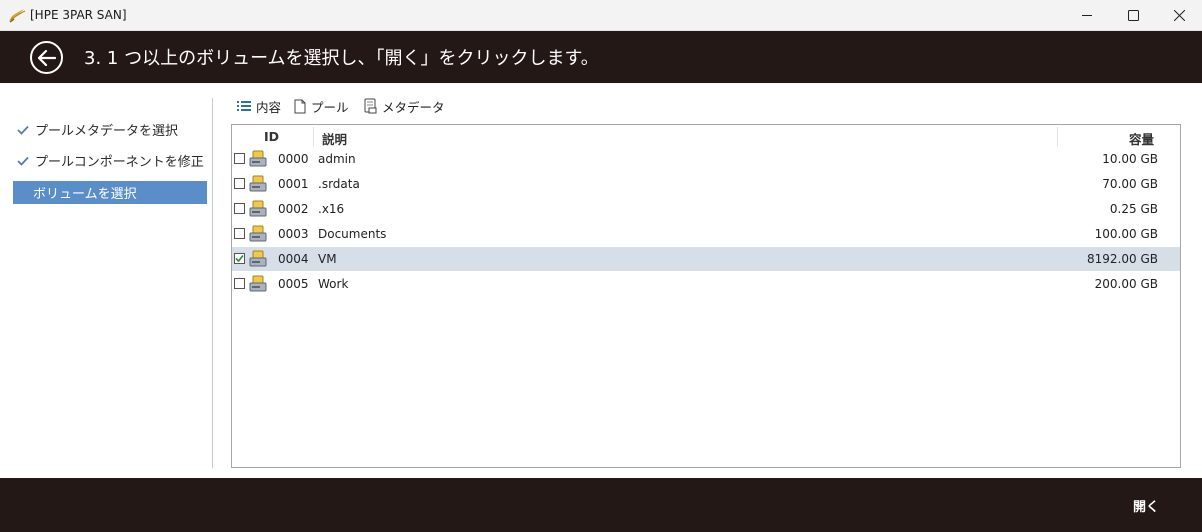 This screenshot has height=532, width=1202. Describe the element at coordinates (1133, 209) in the screenshot. I see `row-size: 0.25 GB` at that location.